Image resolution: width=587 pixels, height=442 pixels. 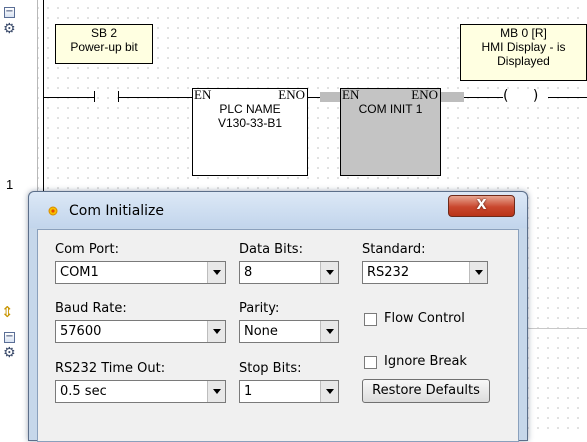 What do you see at coordinates (370, 362) in the screenshot?
I see `ignore-break-checkbox` at bounding box center [370, 362].